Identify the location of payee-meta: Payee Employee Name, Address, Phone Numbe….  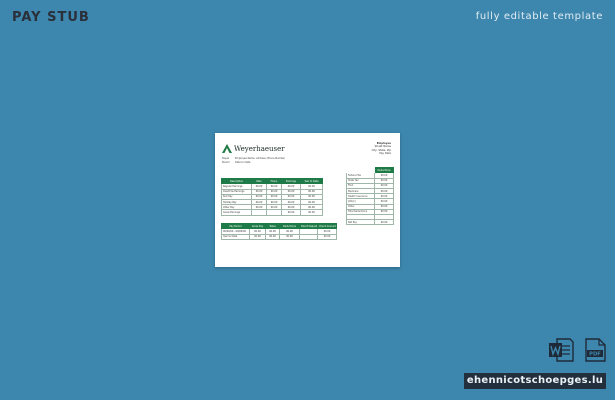
(253, 160).